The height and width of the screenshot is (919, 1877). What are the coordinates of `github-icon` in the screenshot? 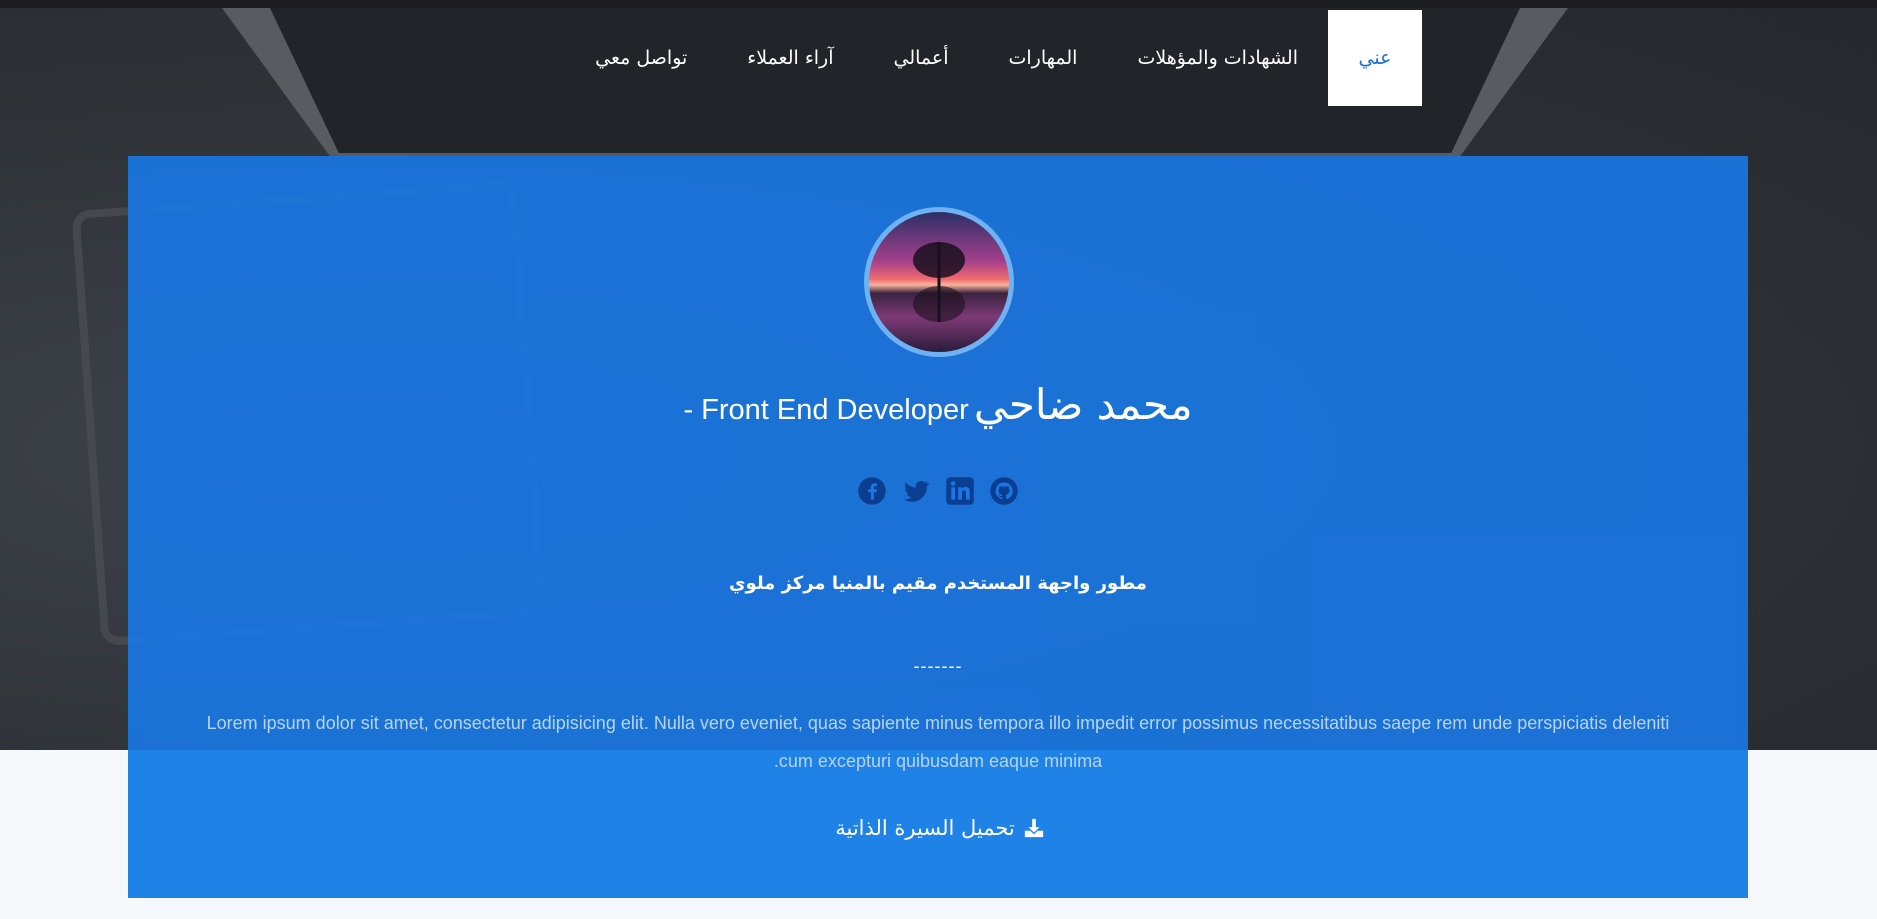 It's located at (1004, 491).